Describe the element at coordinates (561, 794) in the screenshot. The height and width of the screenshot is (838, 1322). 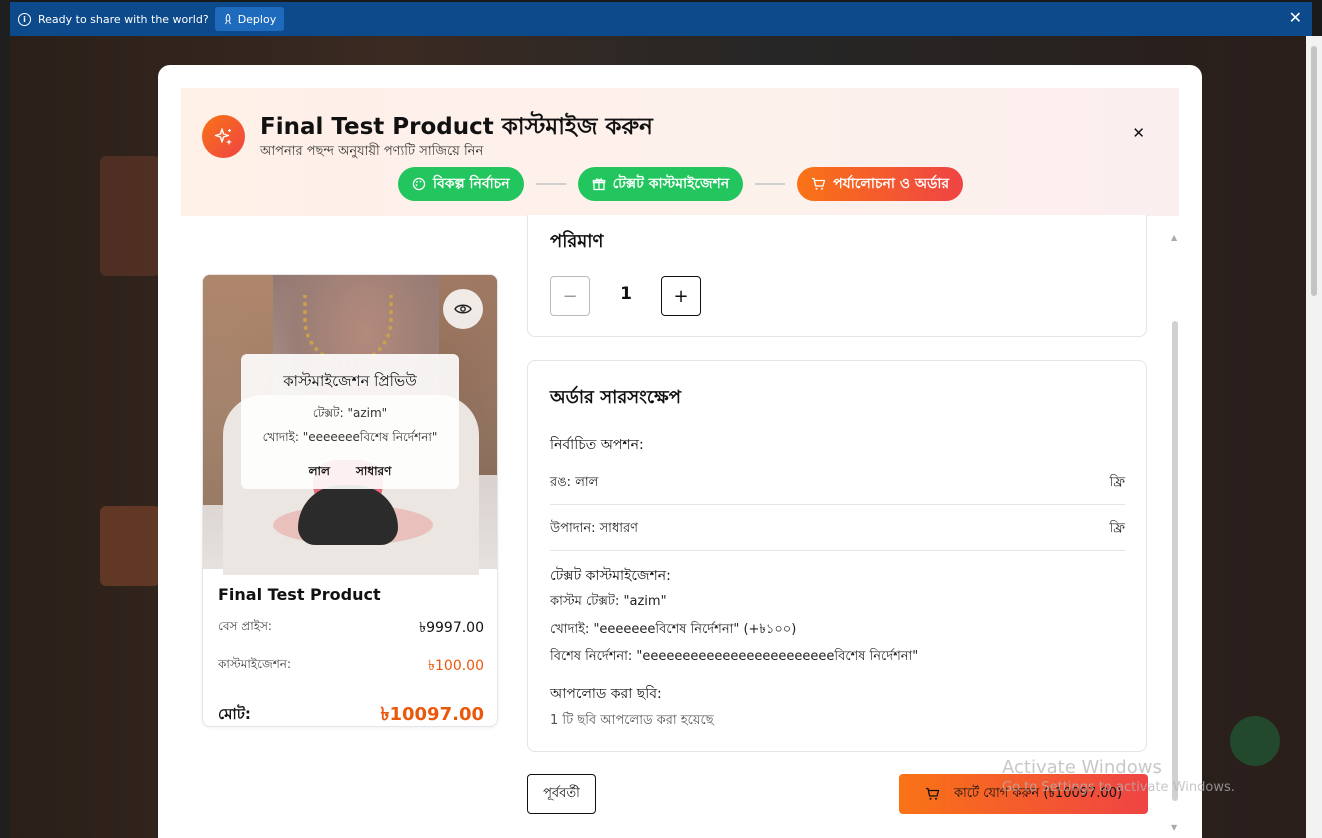
I see `previous-button: পূর্ববর্তী` at that location.